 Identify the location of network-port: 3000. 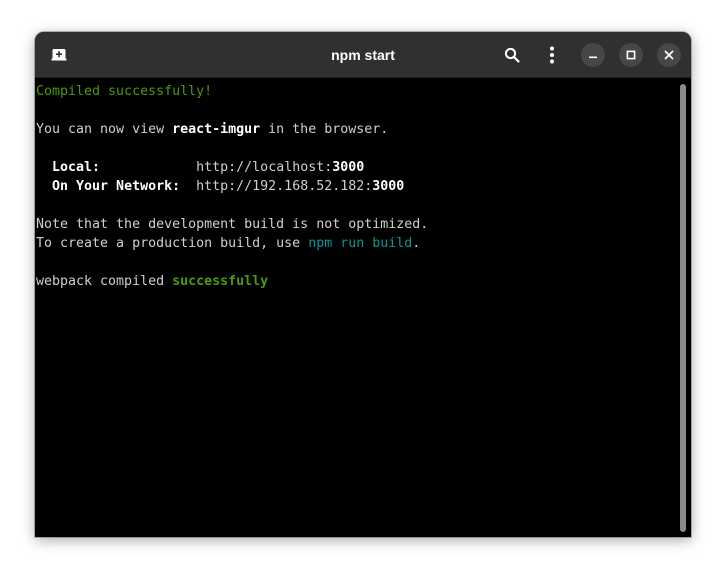
(388, 186).